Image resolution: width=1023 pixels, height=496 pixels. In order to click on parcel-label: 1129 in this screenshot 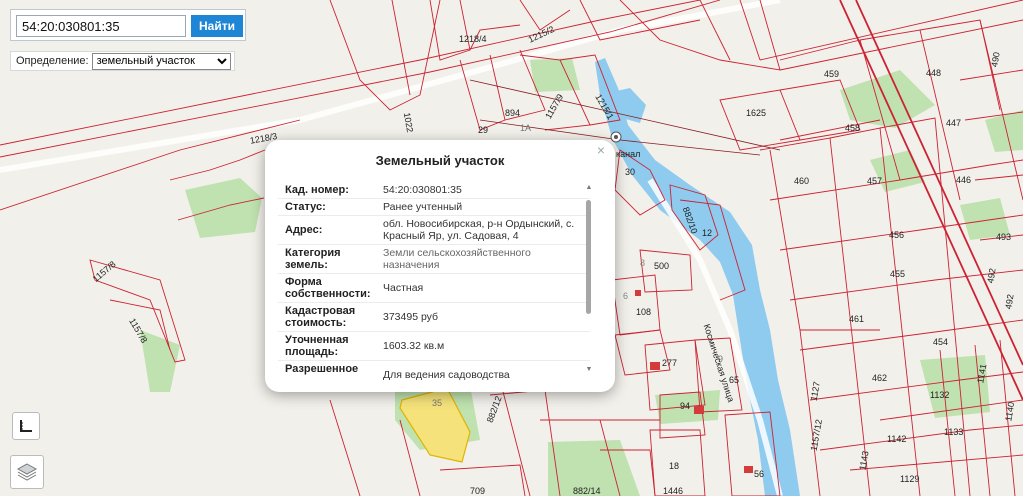, I will do `click(909, 479)`.